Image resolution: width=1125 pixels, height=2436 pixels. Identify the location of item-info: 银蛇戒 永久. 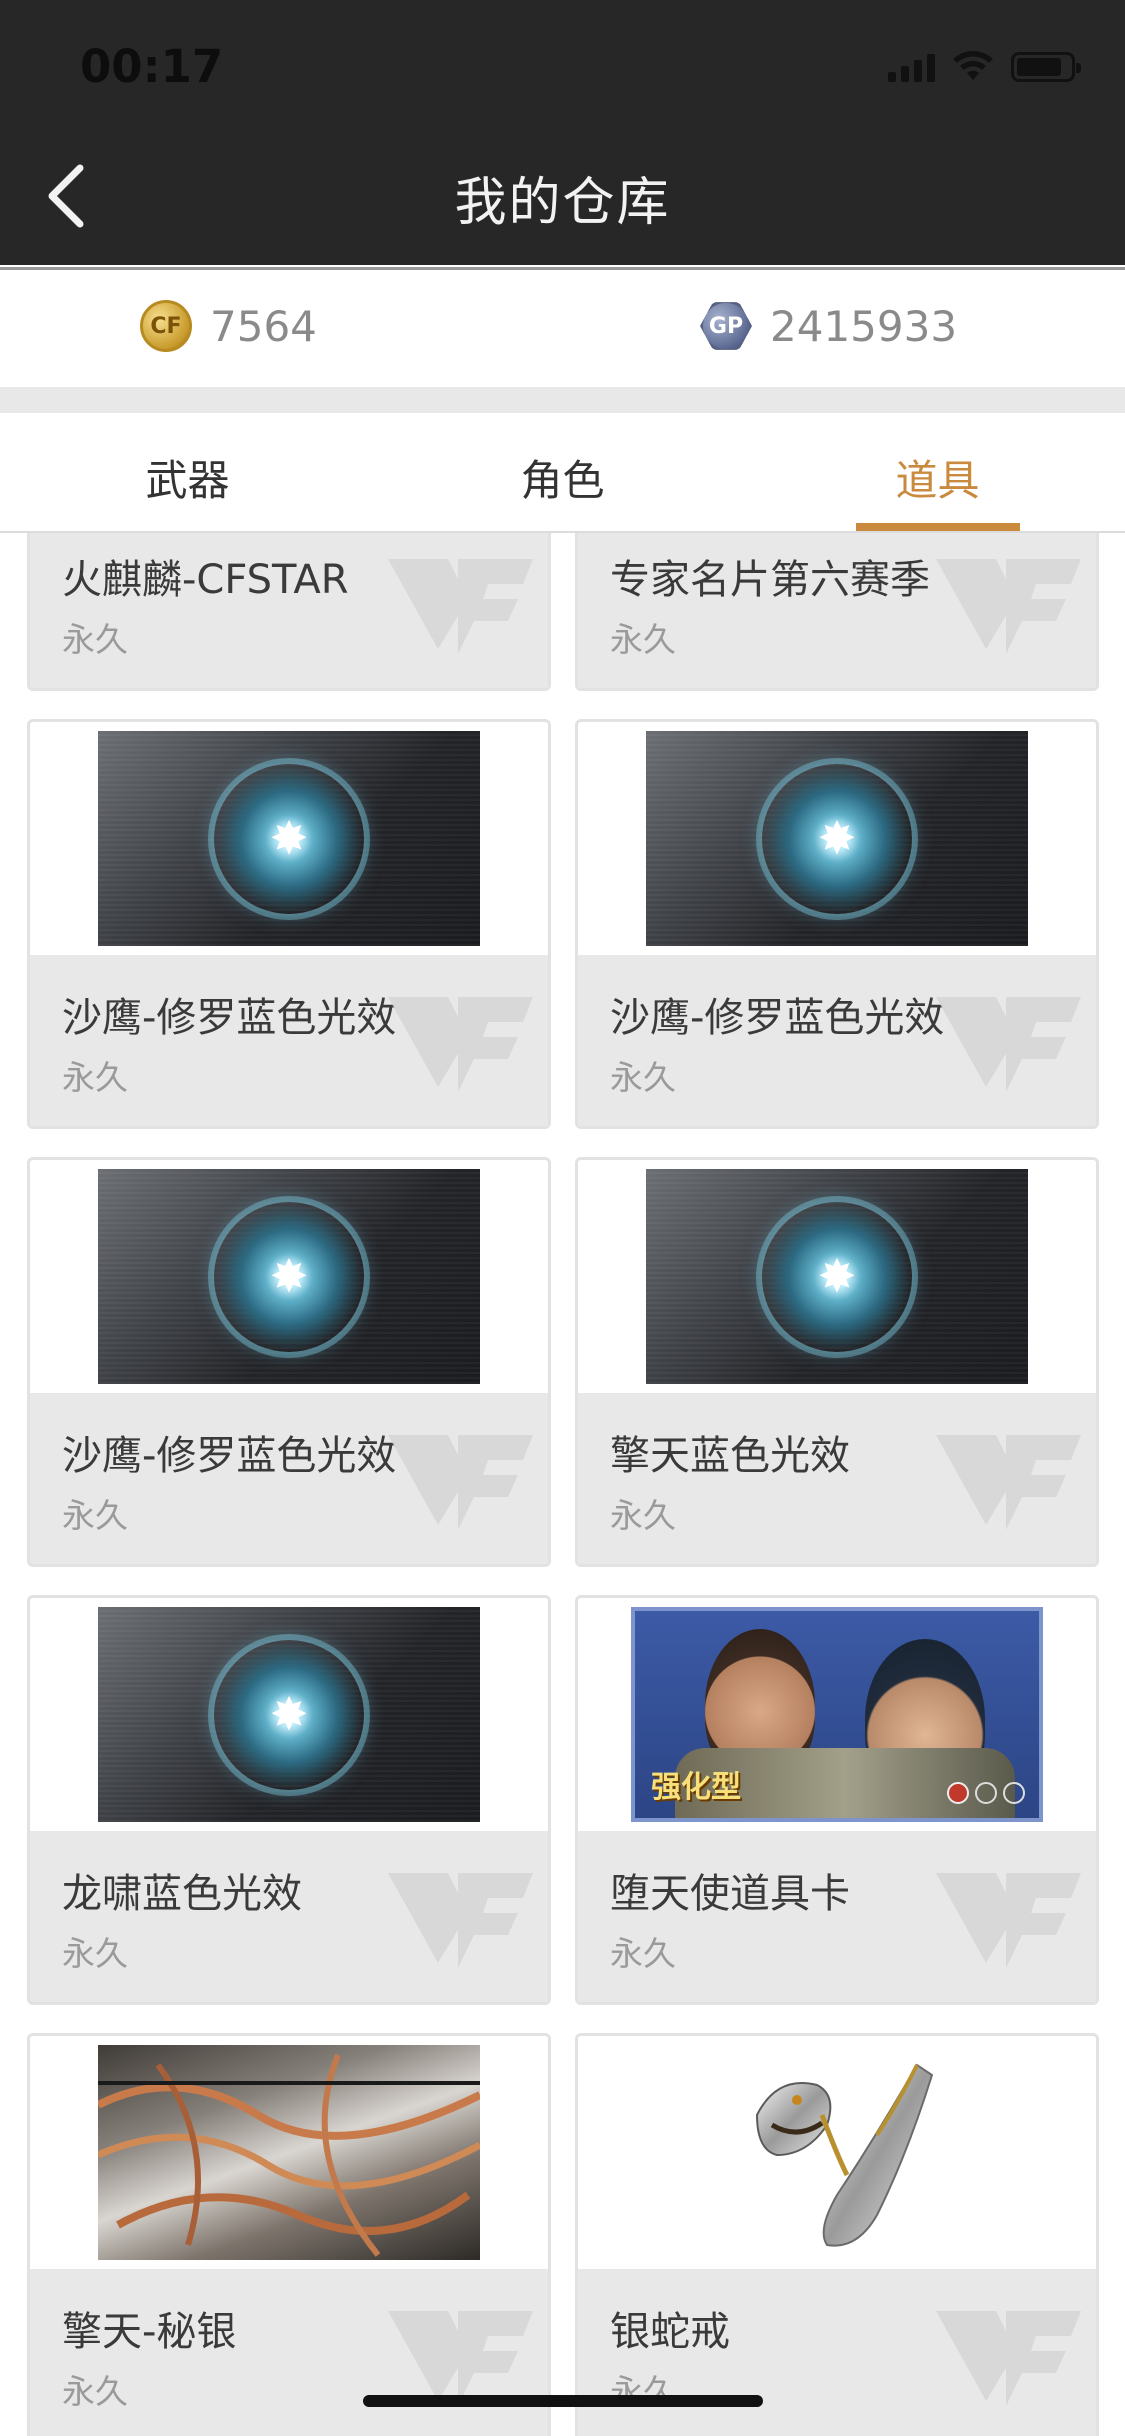
(837, 2352).